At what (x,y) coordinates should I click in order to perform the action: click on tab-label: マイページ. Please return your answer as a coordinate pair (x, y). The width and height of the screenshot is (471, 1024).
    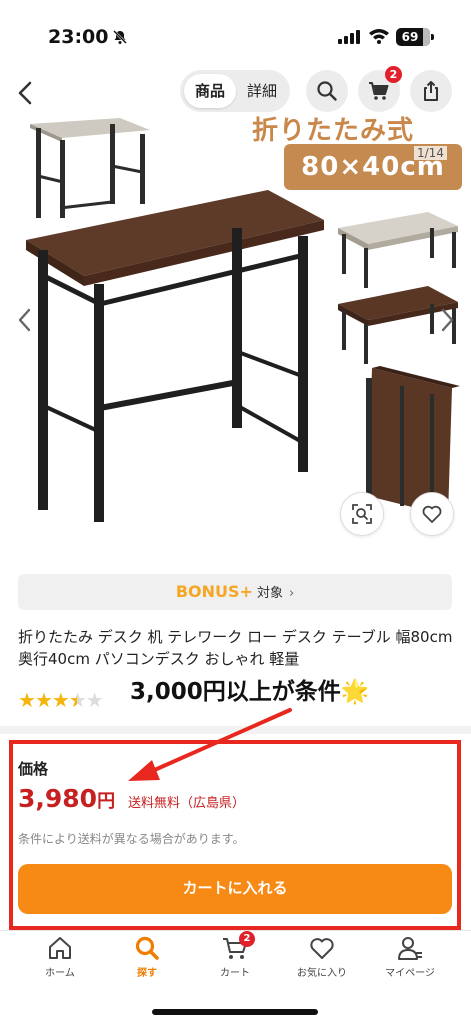
    Looking at the image, I should click on (410, 973).